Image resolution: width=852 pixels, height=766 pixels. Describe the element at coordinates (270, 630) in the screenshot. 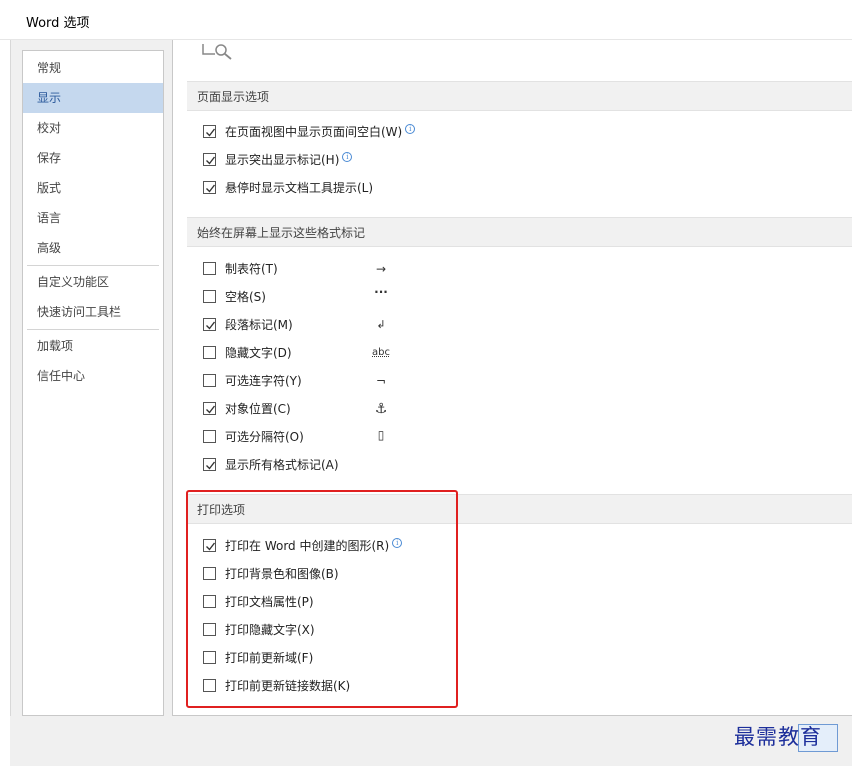

I see `label-print-hidden-text: 打印隐藏文字(X)` at that location.